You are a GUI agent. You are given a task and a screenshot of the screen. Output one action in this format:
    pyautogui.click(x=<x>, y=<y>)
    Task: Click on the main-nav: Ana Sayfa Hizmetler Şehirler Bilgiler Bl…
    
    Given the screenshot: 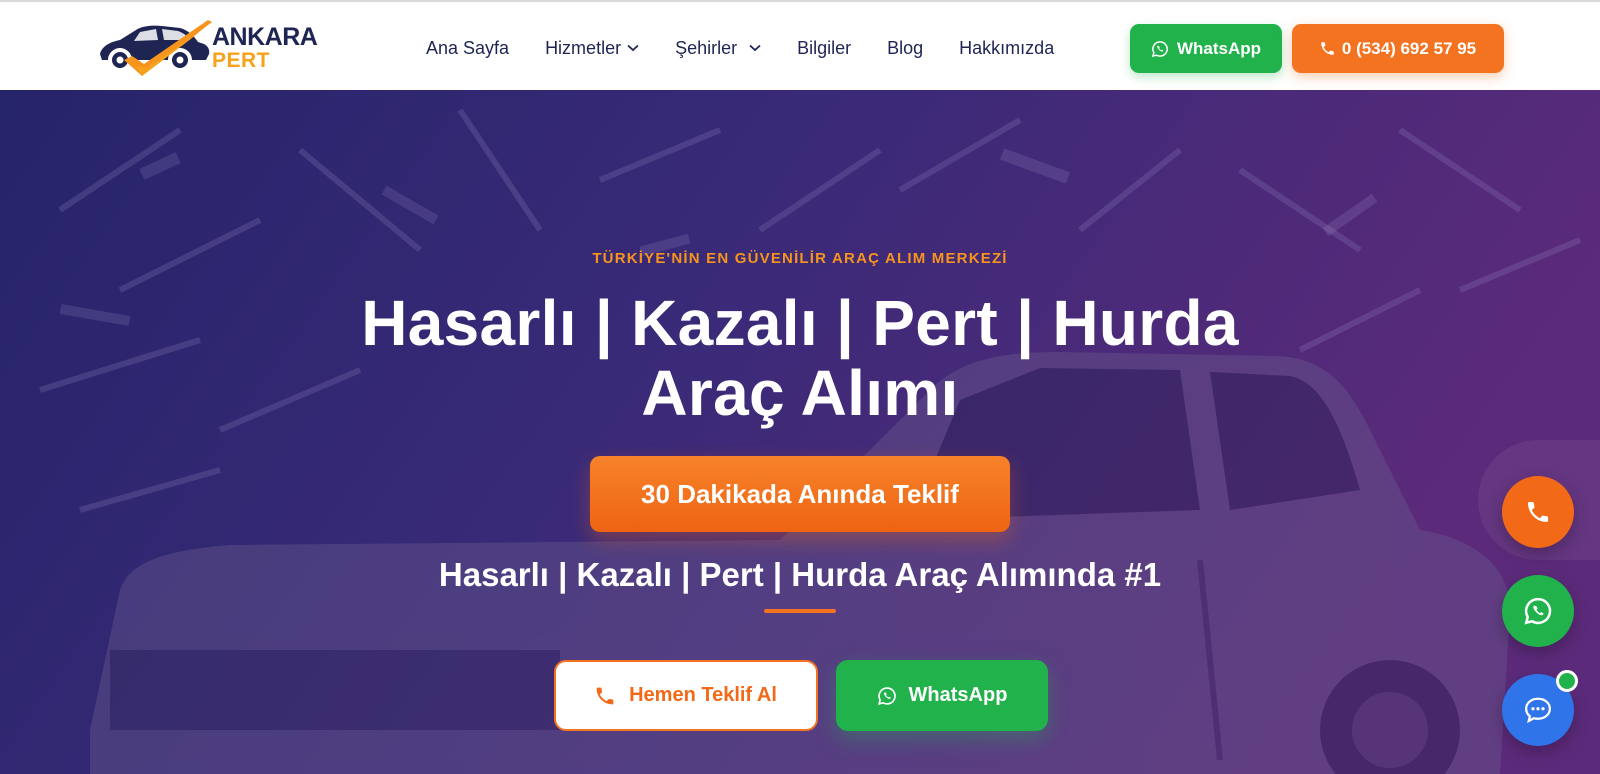 What is the action you would take?
    pyautogui.click(x=758, y=48)
    